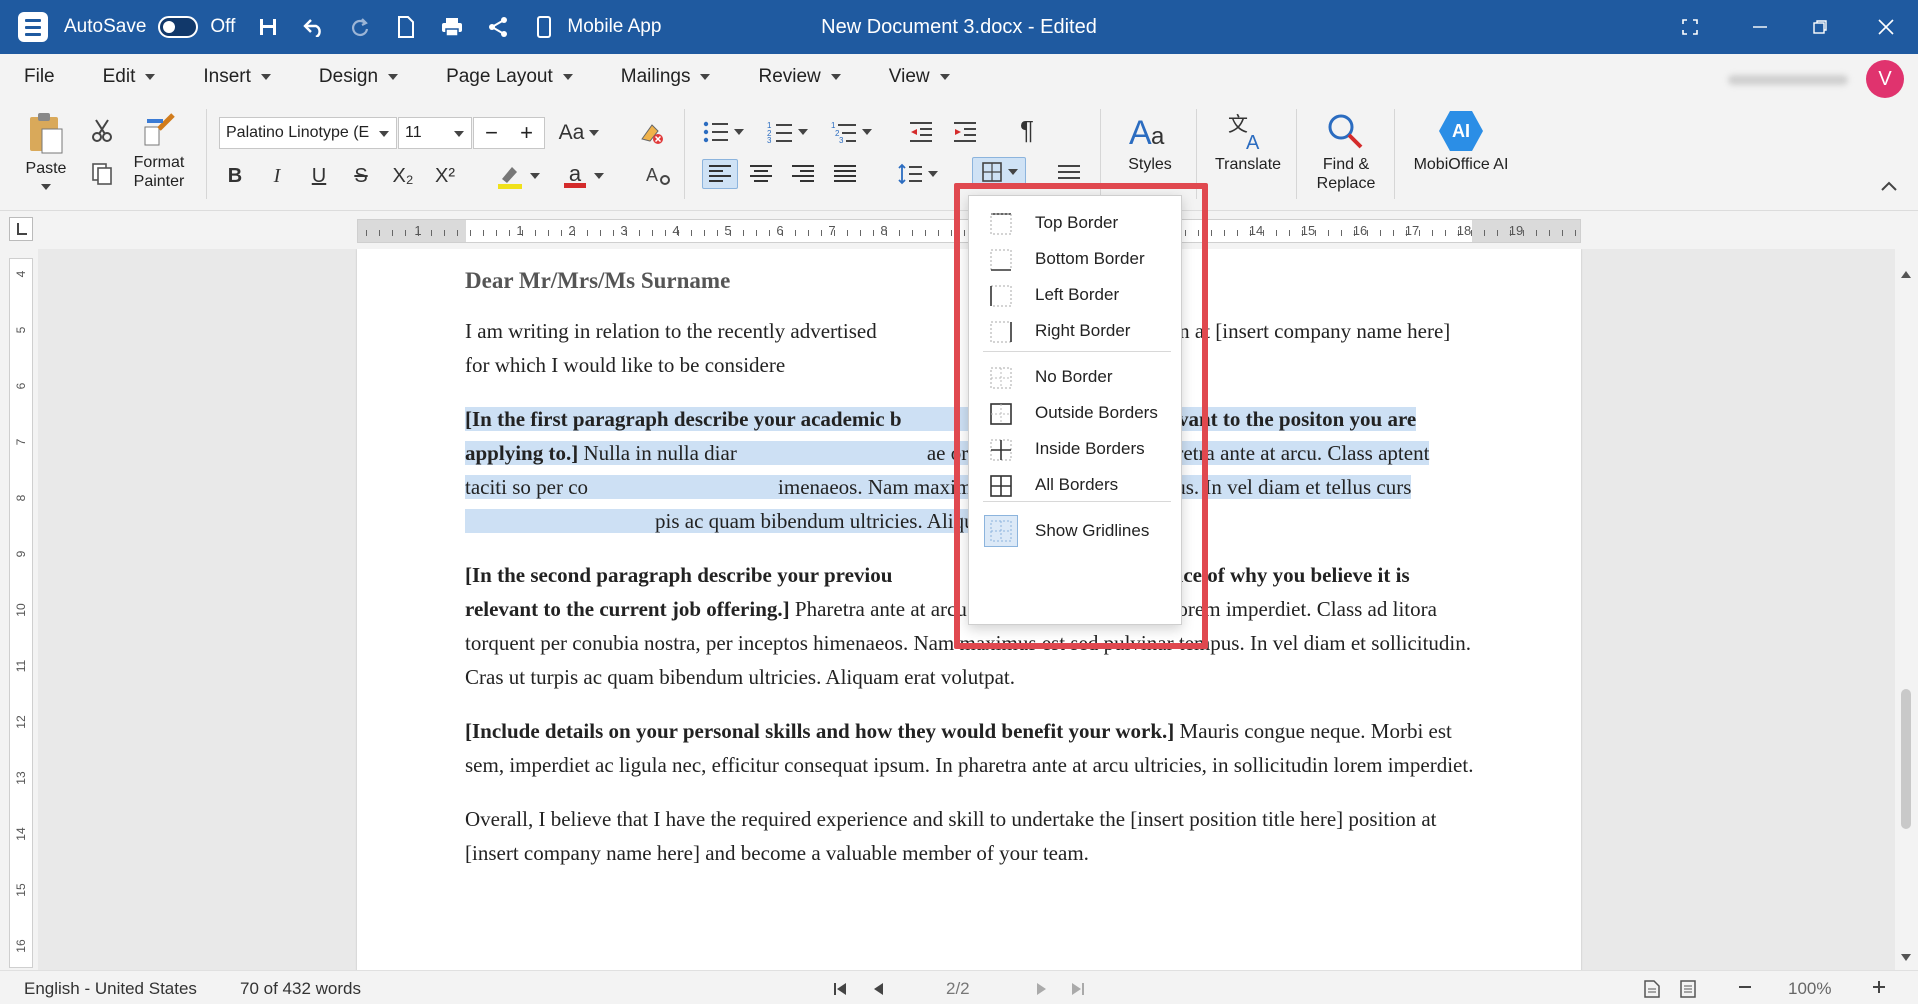  I want to click on scroll-up-icon, so click(1906, 274).